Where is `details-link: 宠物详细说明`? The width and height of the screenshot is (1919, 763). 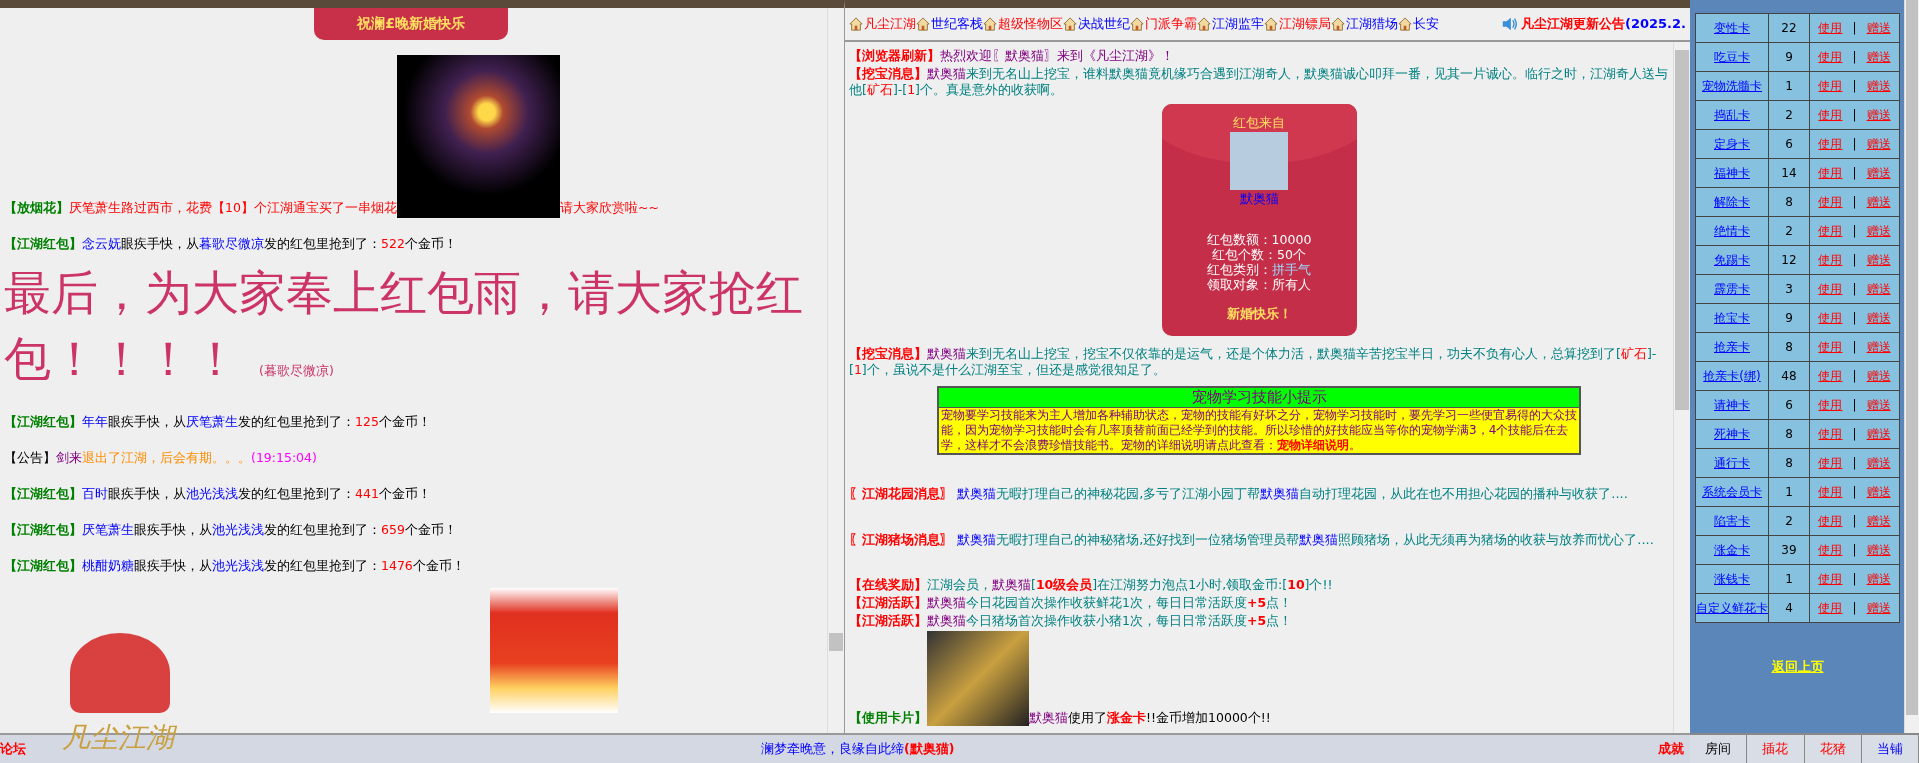
details-link: 宠物详细说明 is located at coordinates (1313, 445).